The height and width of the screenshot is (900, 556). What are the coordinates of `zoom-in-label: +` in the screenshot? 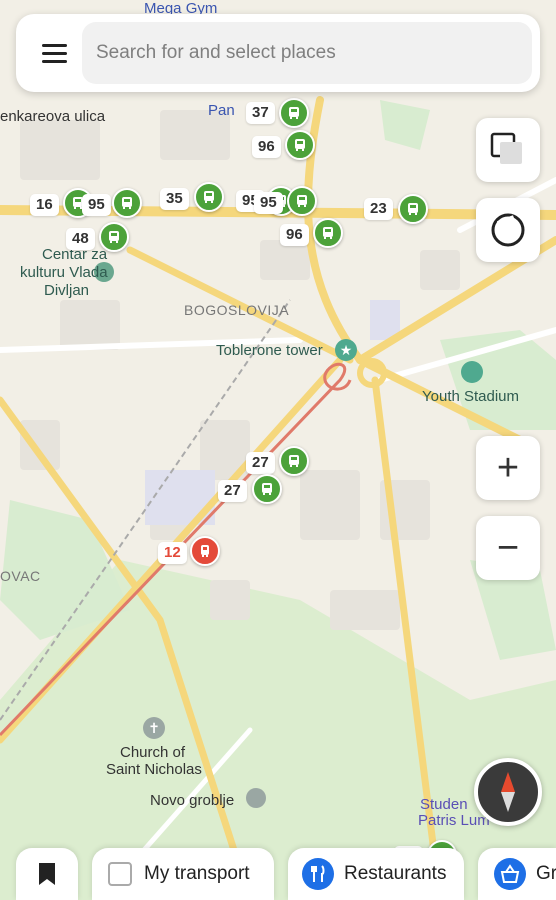 It's located at (508, 468).